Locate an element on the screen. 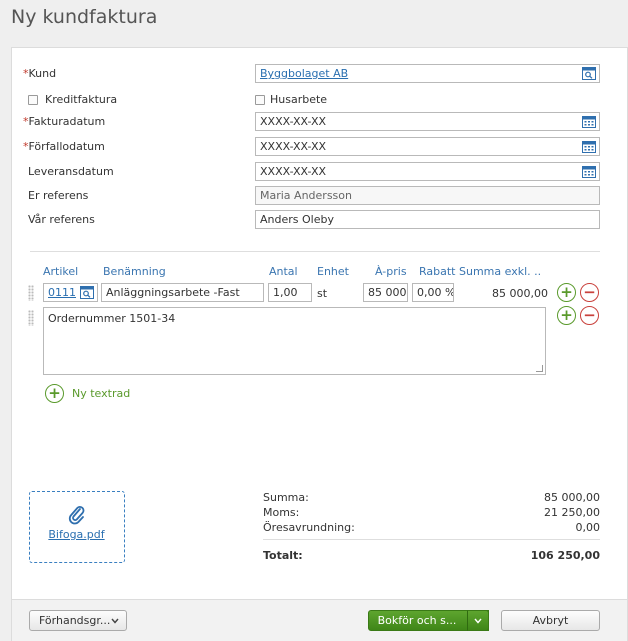  delivery-date-value: XXXX-XX-XX is located at coordinates (293, 171).